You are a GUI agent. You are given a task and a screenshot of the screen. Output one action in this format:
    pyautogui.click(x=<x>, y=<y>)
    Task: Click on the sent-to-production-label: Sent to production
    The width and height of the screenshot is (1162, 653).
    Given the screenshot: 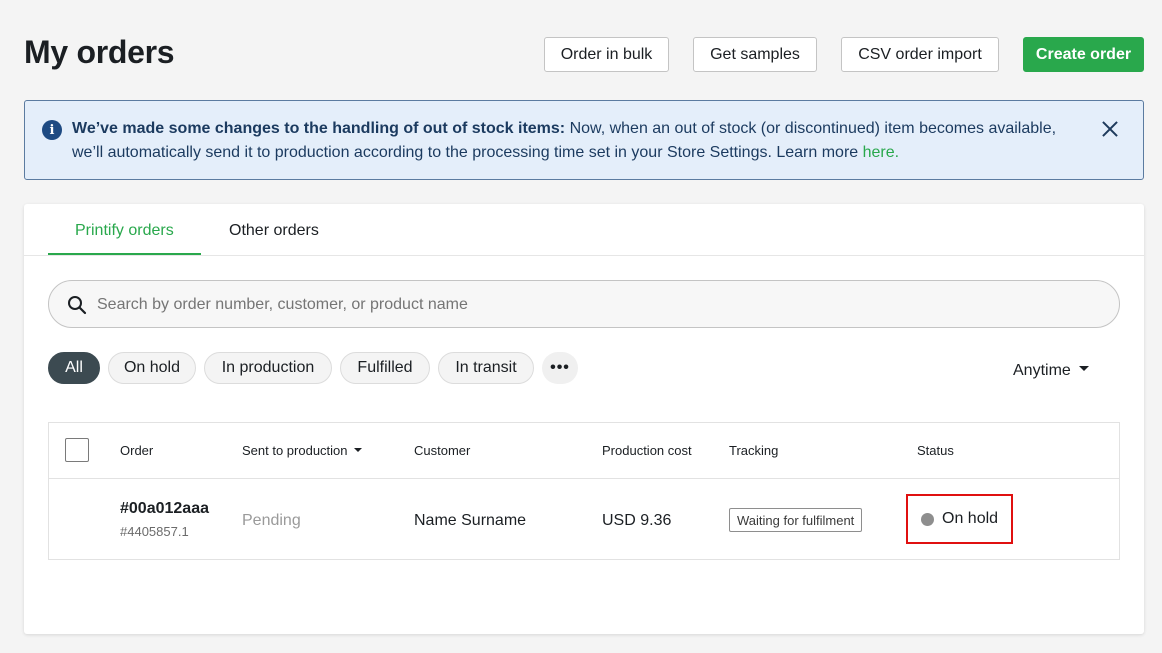 What is the action you would take?
    pyautogui.click(x=295, y=450)
    